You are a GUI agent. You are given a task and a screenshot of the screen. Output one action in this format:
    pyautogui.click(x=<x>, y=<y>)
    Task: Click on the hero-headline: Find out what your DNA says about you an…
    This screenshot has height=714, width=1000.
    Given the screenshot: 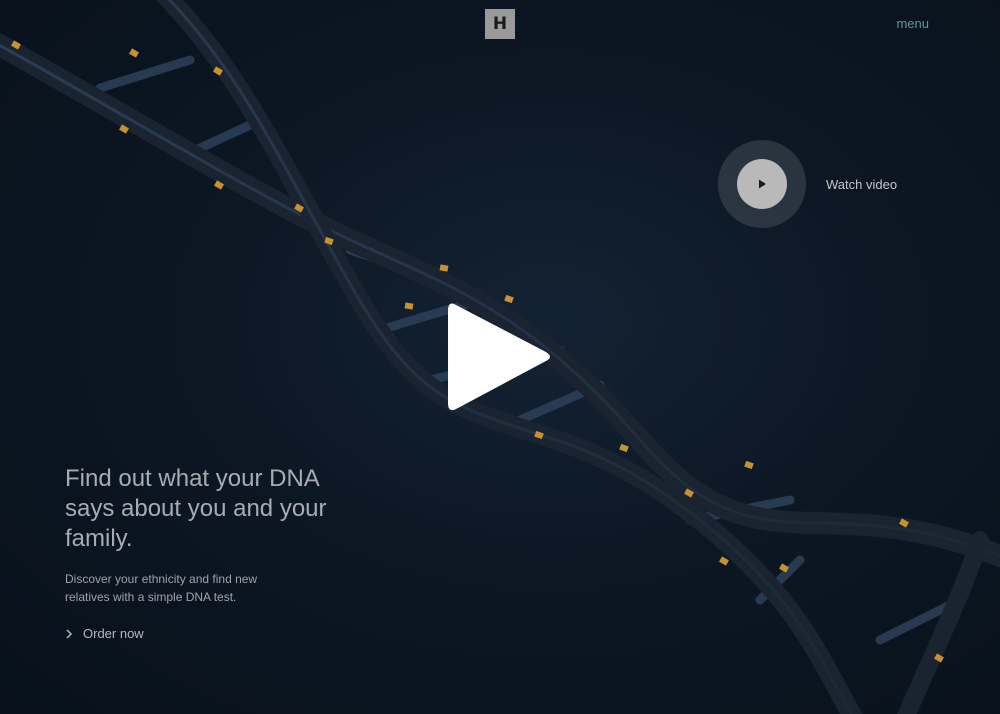 What is the action you would take?
    pyautogui.click(x=196, y=508)
    